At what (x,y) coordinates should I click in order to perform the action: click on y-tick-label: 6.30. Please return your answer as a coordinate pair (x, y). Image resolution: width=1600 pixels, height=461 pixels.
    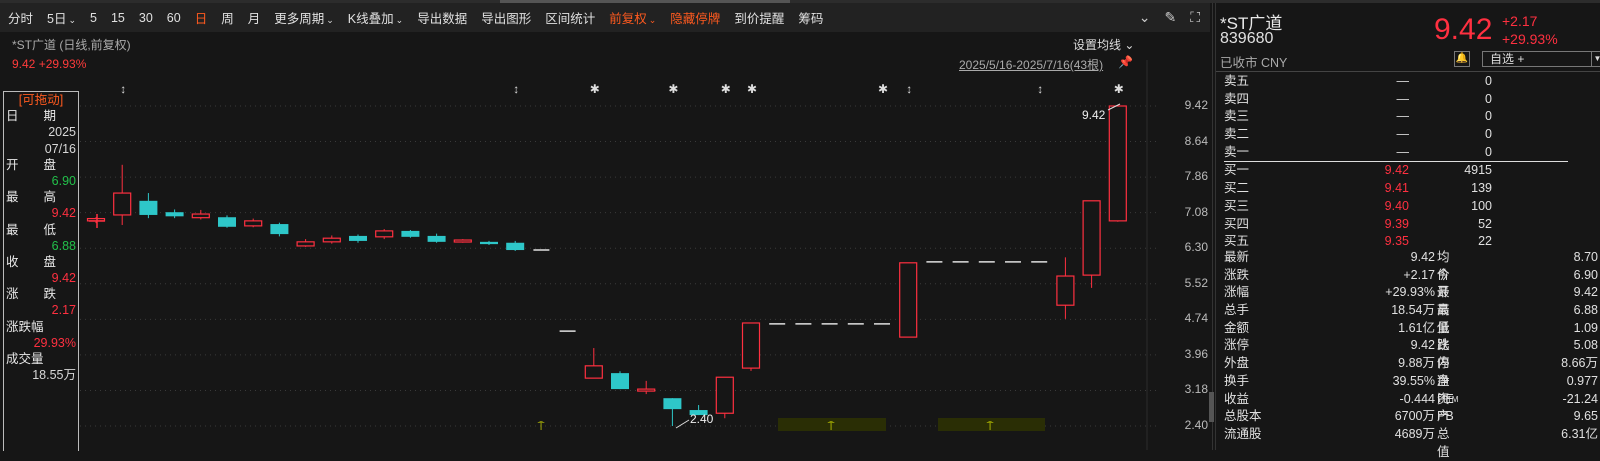
    Looking at the image, I should click on (1196, 247).